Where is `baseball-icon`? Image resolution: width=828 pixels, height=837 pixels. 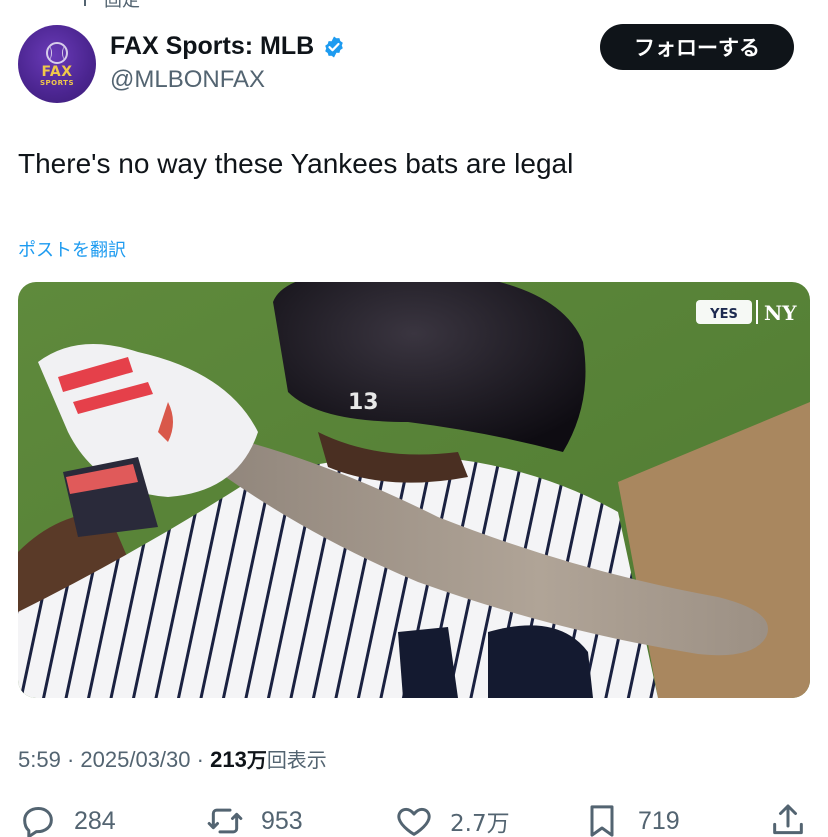 baseball-icon is located at coordinates (57, 52).